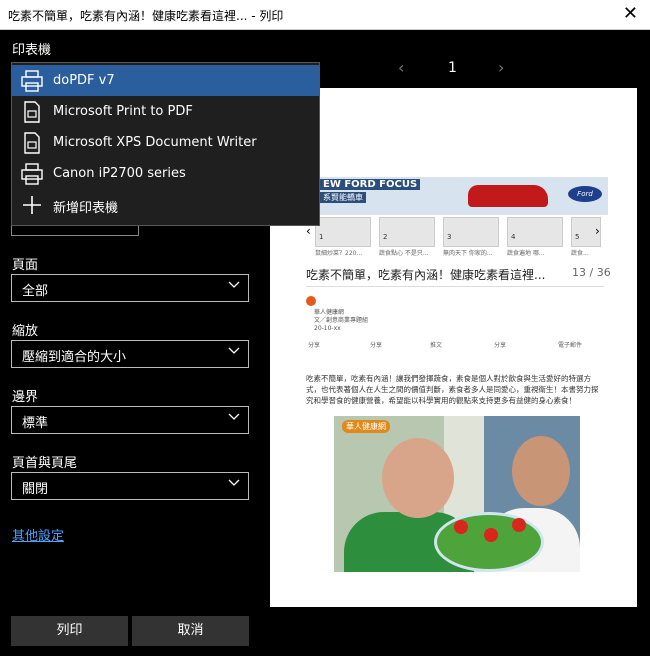  What do you see at coordinates (597, 231) in the screenshot?
I see `thumb-next-icon: ›` at bounding box center [597, 231].